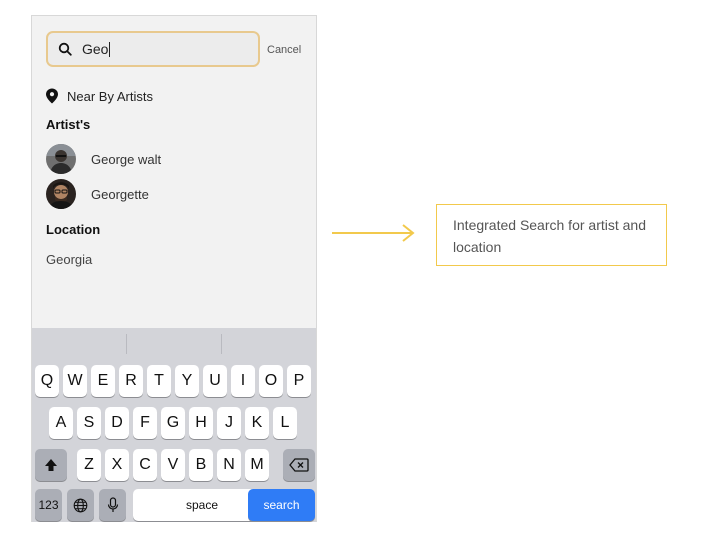 This screenshot has height=554, width=704. Describe the element at coordinates (271, 381) in the screenshot. I see `key-o: O` at that location.